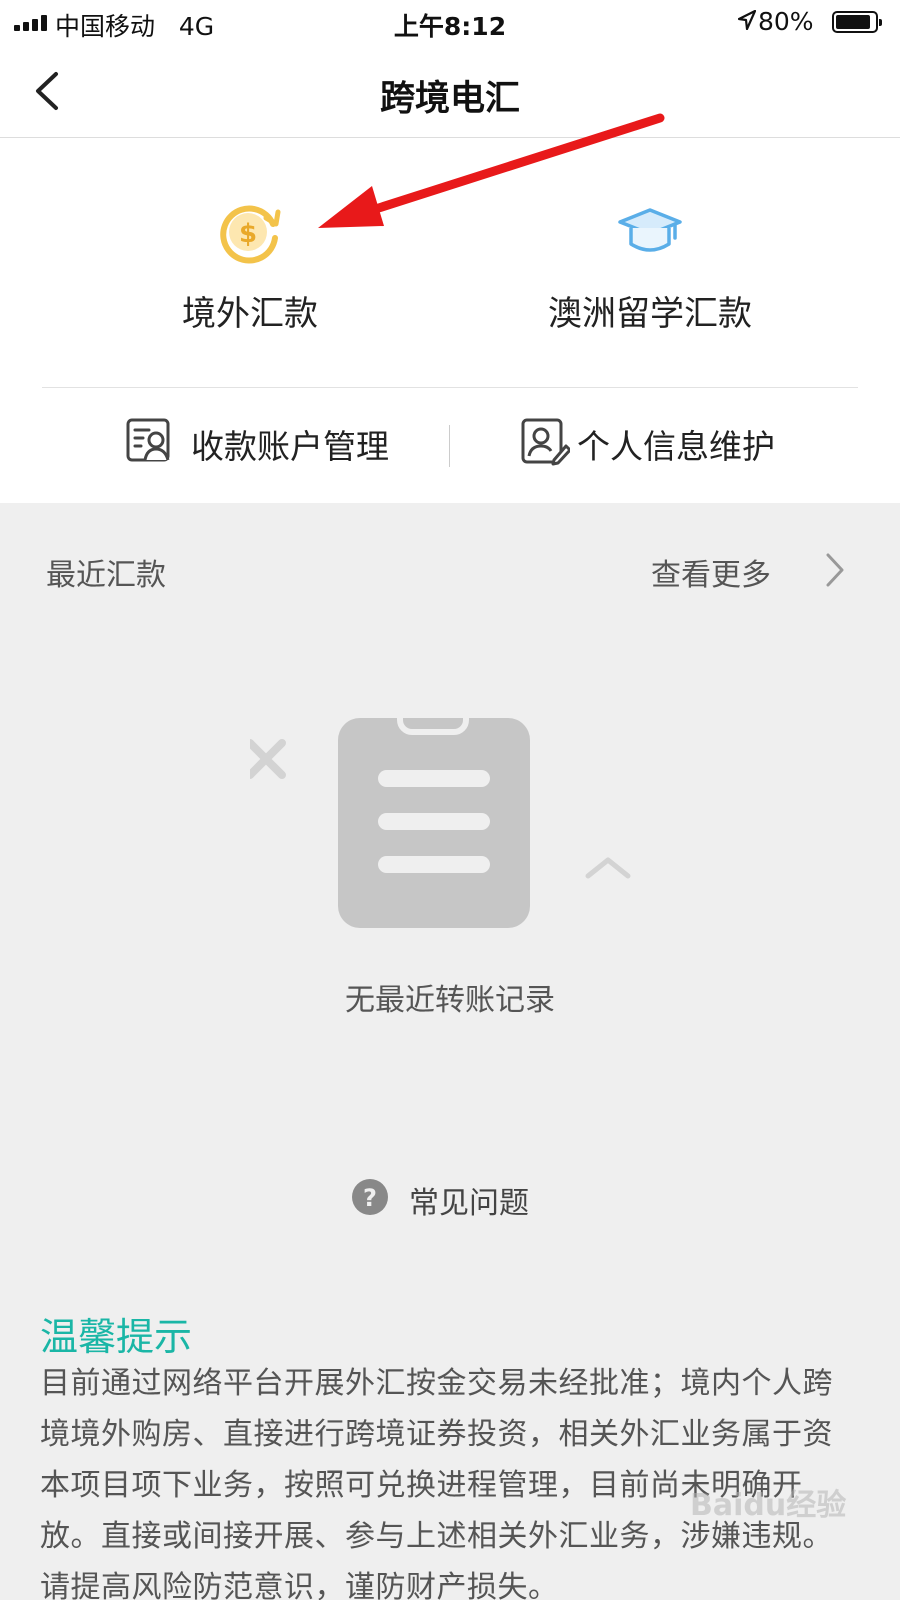  I want to click on battery-percent: 80%, so click(786, 21).